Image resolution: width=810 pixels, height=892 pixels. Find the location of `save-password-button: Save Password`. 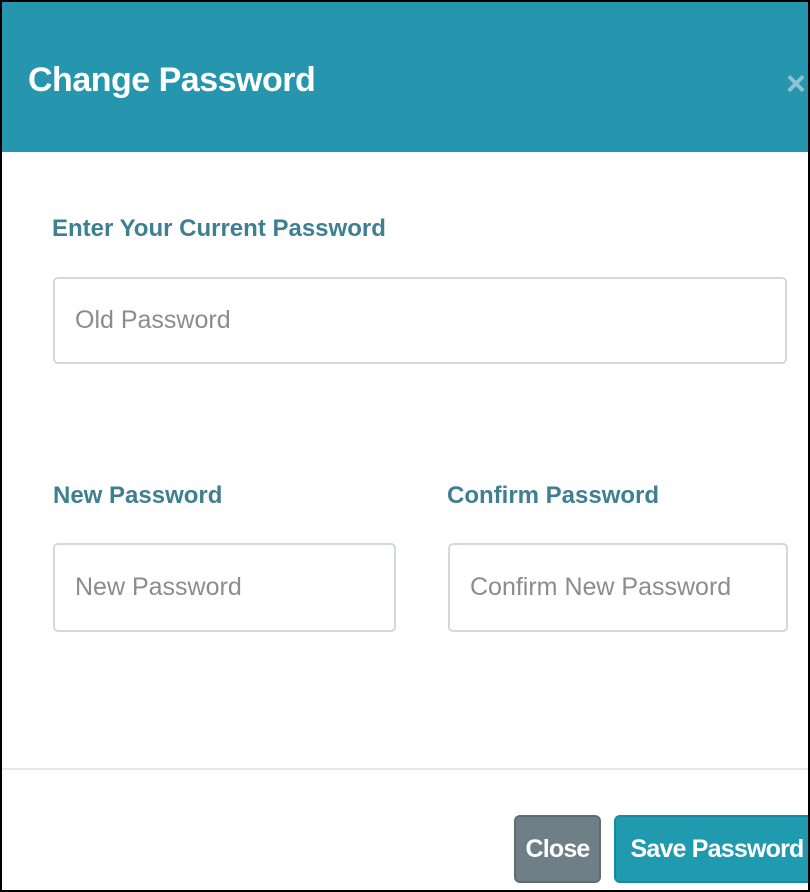

save-password-button: Save Password is located at coordinates (711, 849).